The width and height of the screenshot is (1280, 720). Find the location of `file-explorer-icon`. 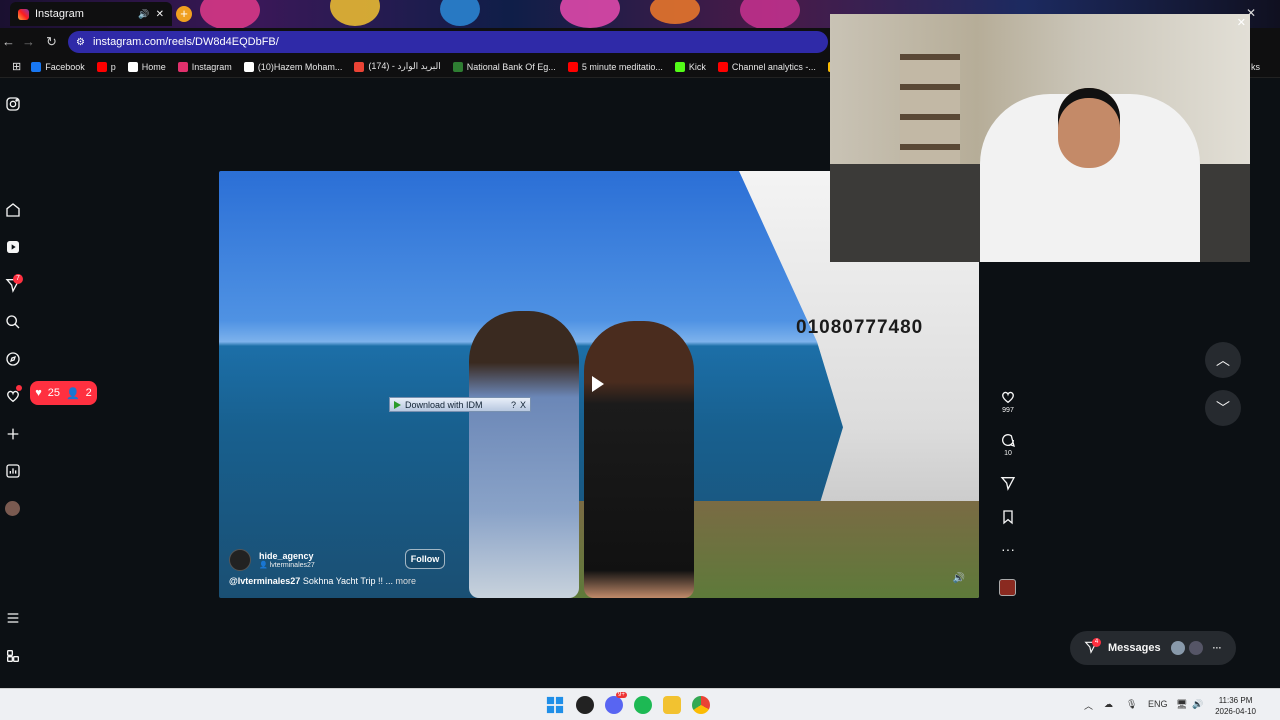

file-explorer-icon is located at coordinates (672, 705).